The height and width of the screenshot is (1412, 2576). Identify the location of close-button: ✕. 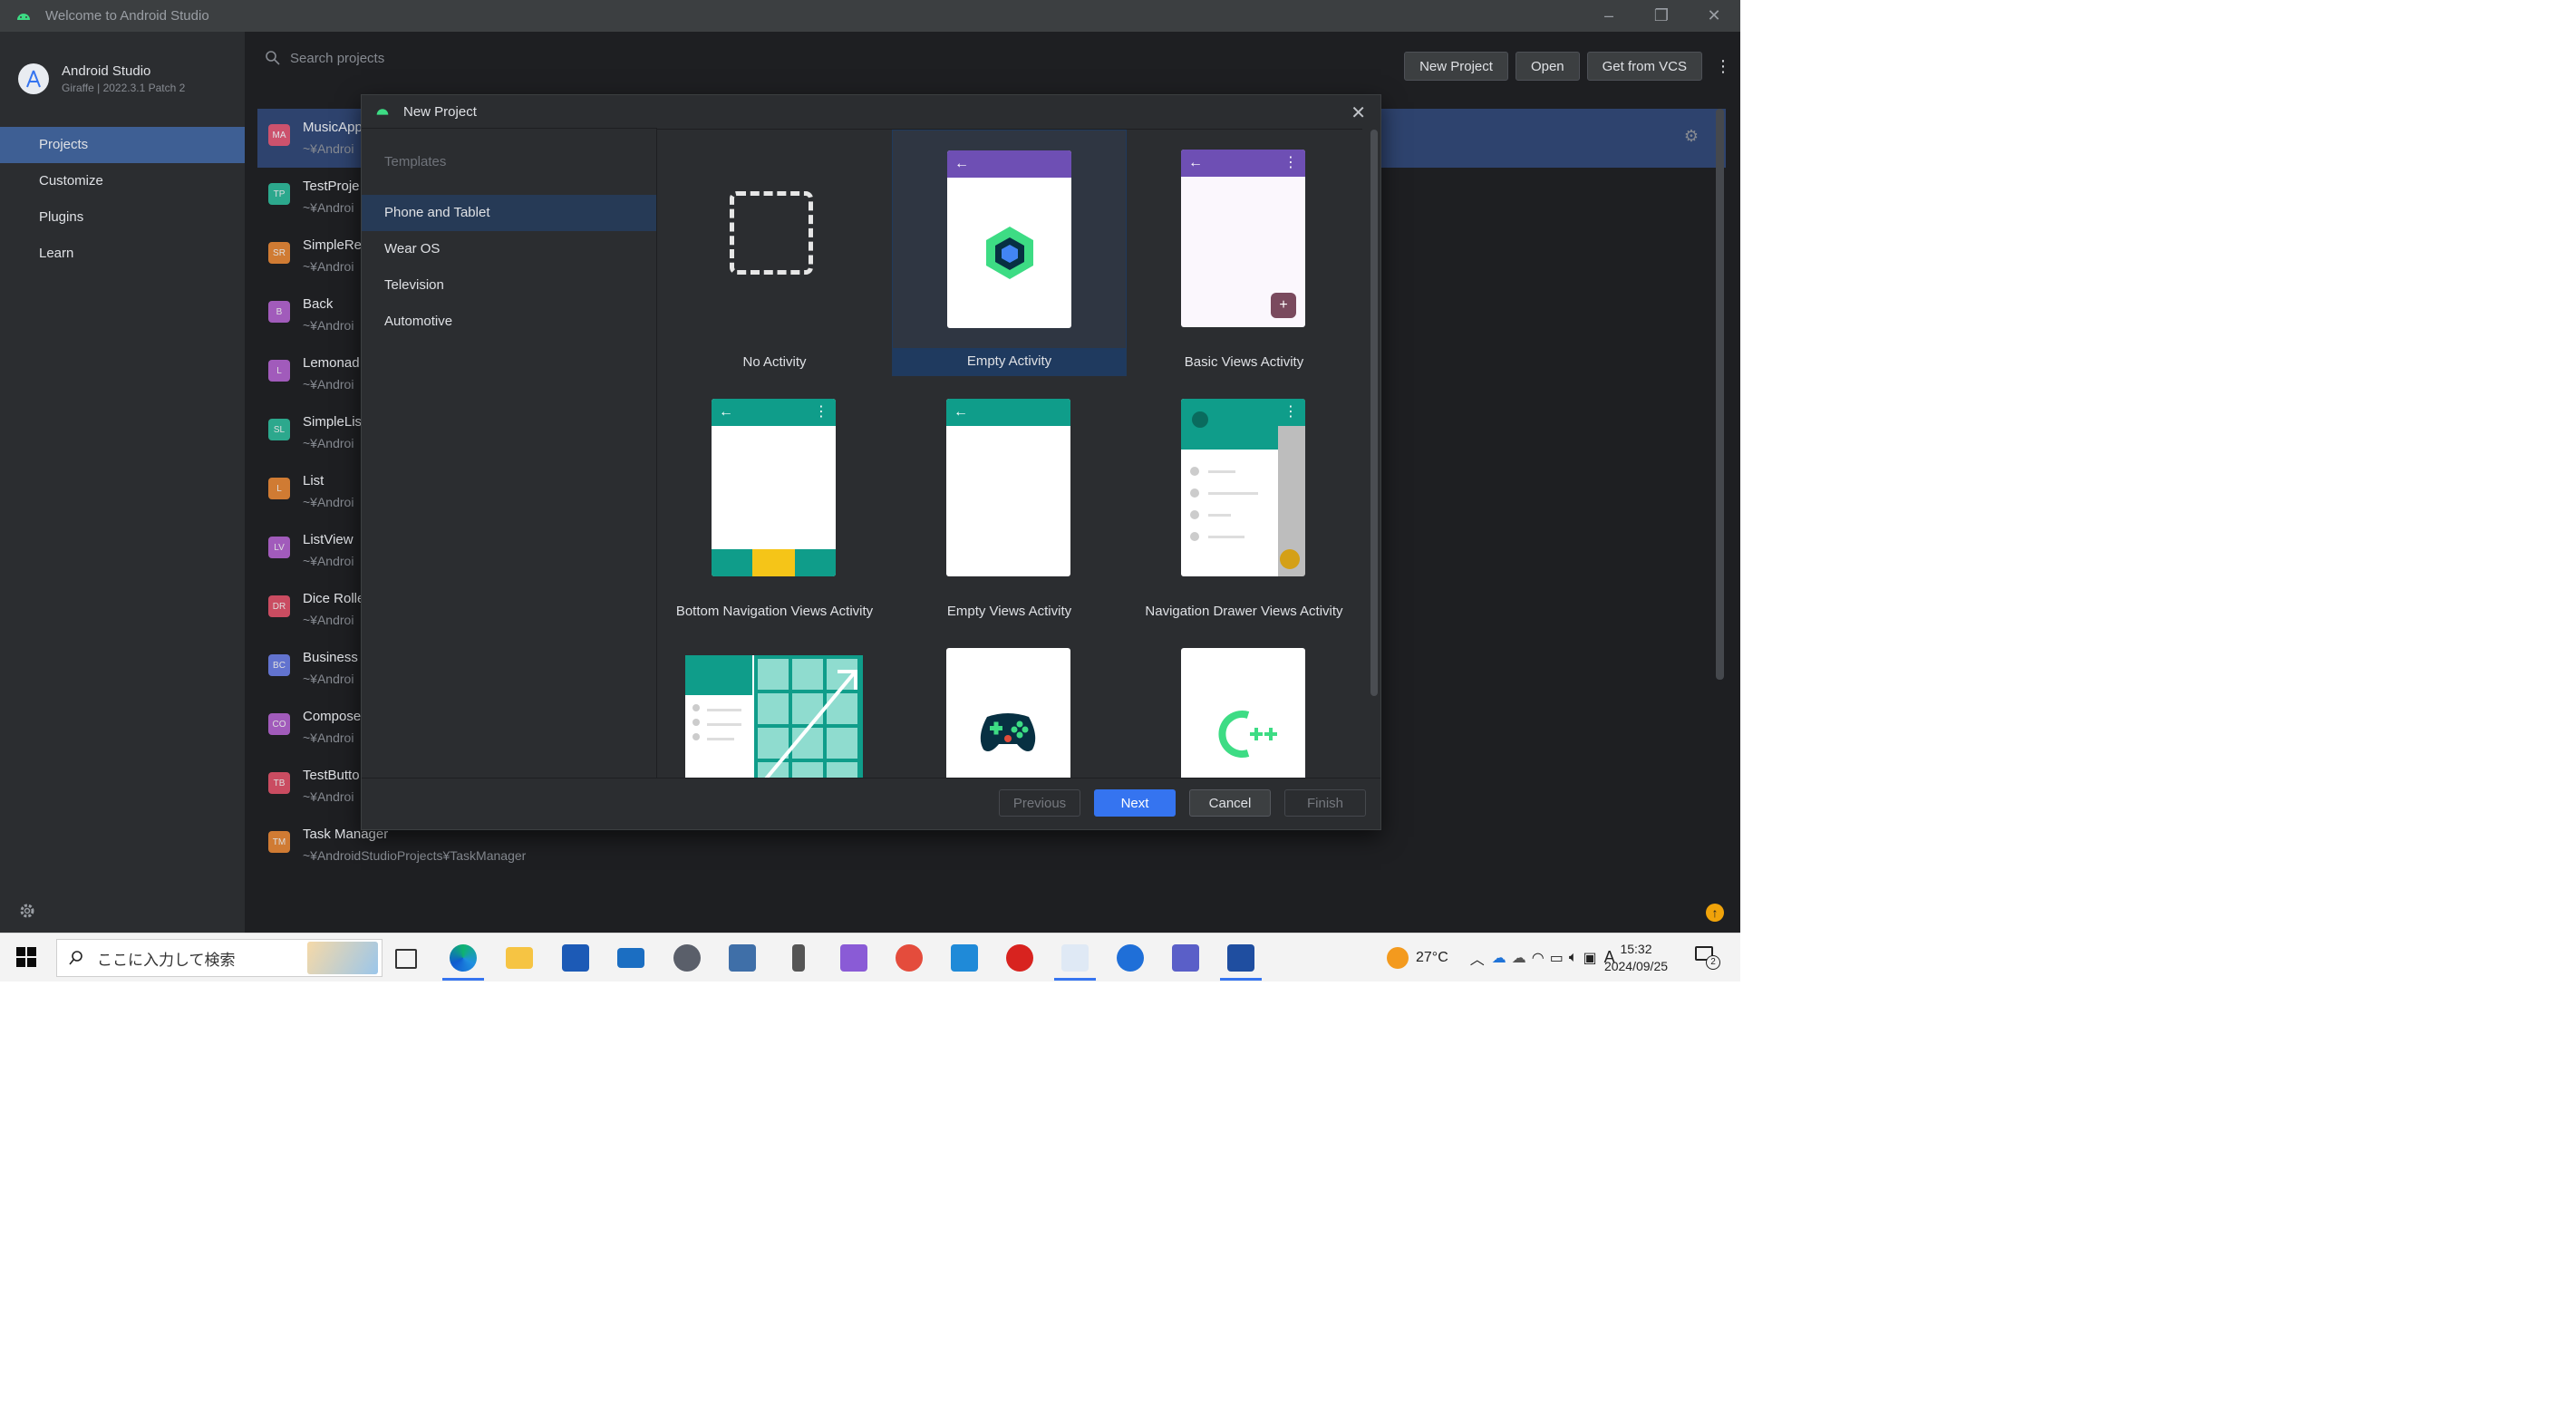
(1714, 16).